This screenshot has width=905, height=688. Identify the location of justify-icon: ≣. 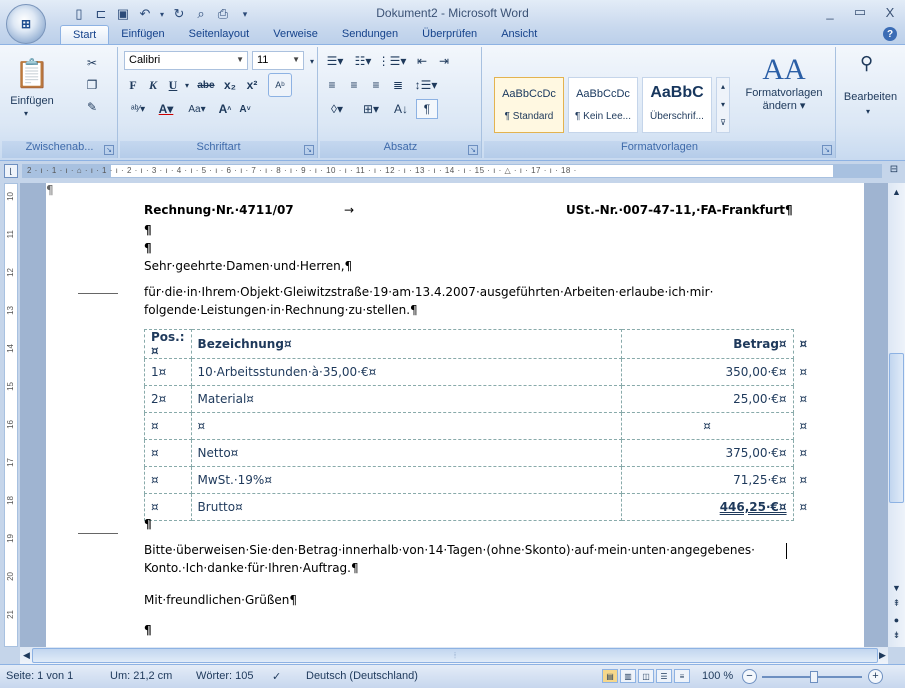
(398, 85).